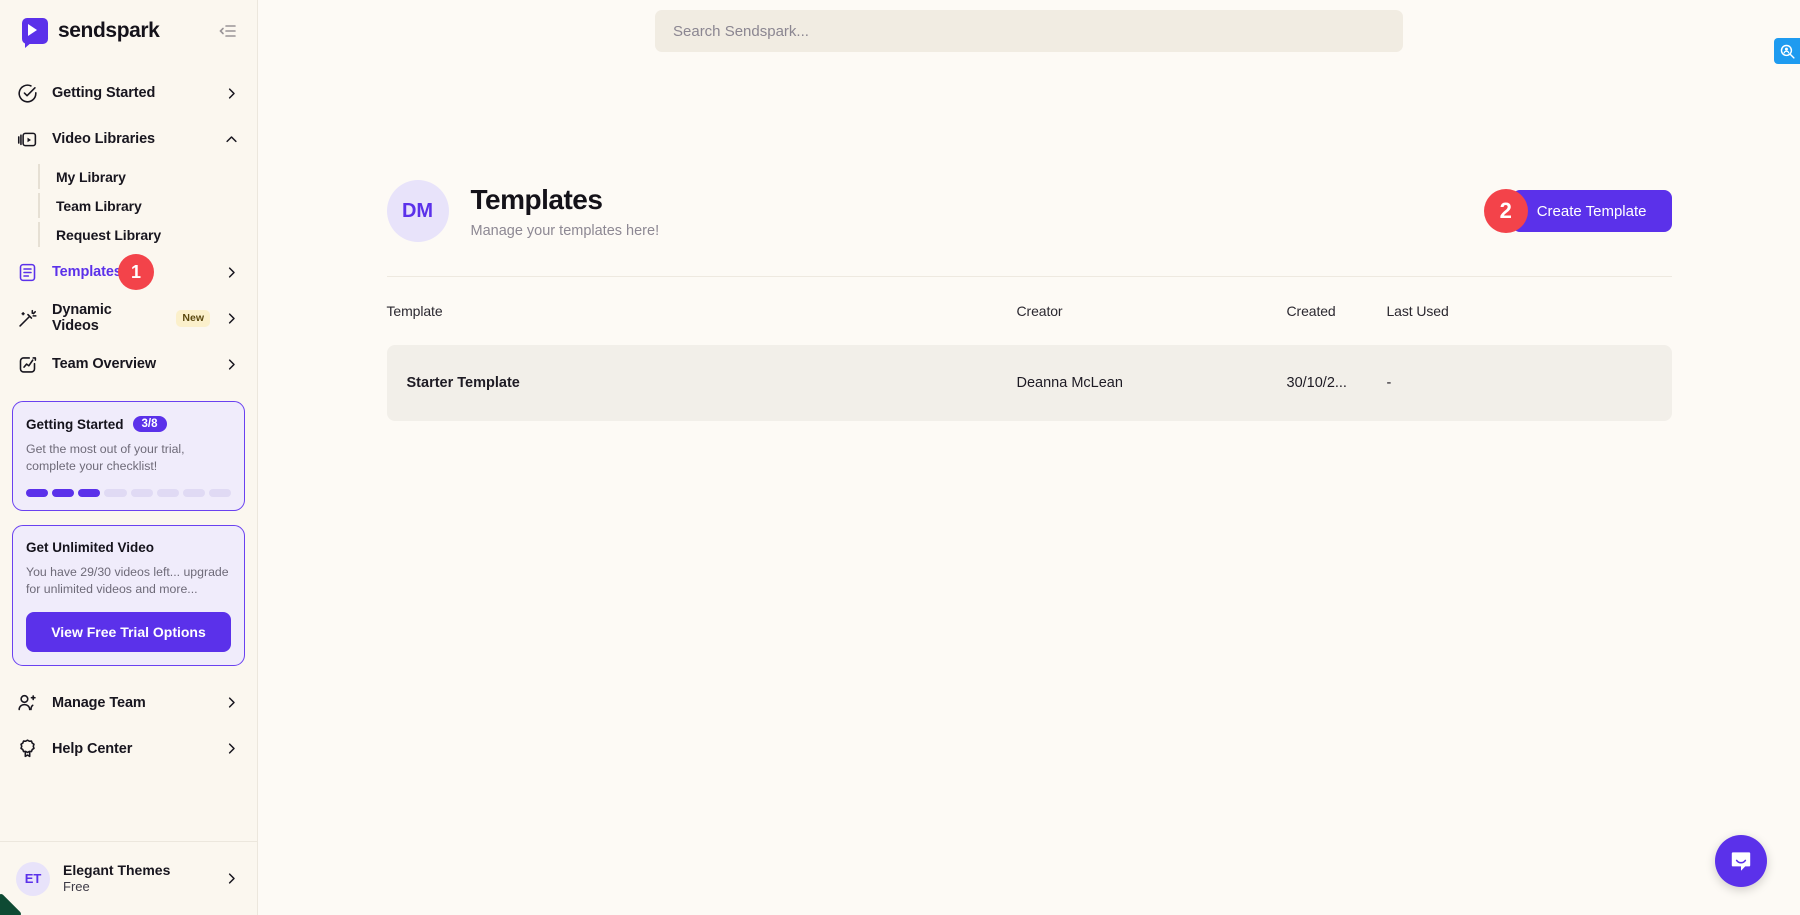 The image size is (1800, 915). I want to click on sidebar-item-help-center: Help Center, so click(128, 749).